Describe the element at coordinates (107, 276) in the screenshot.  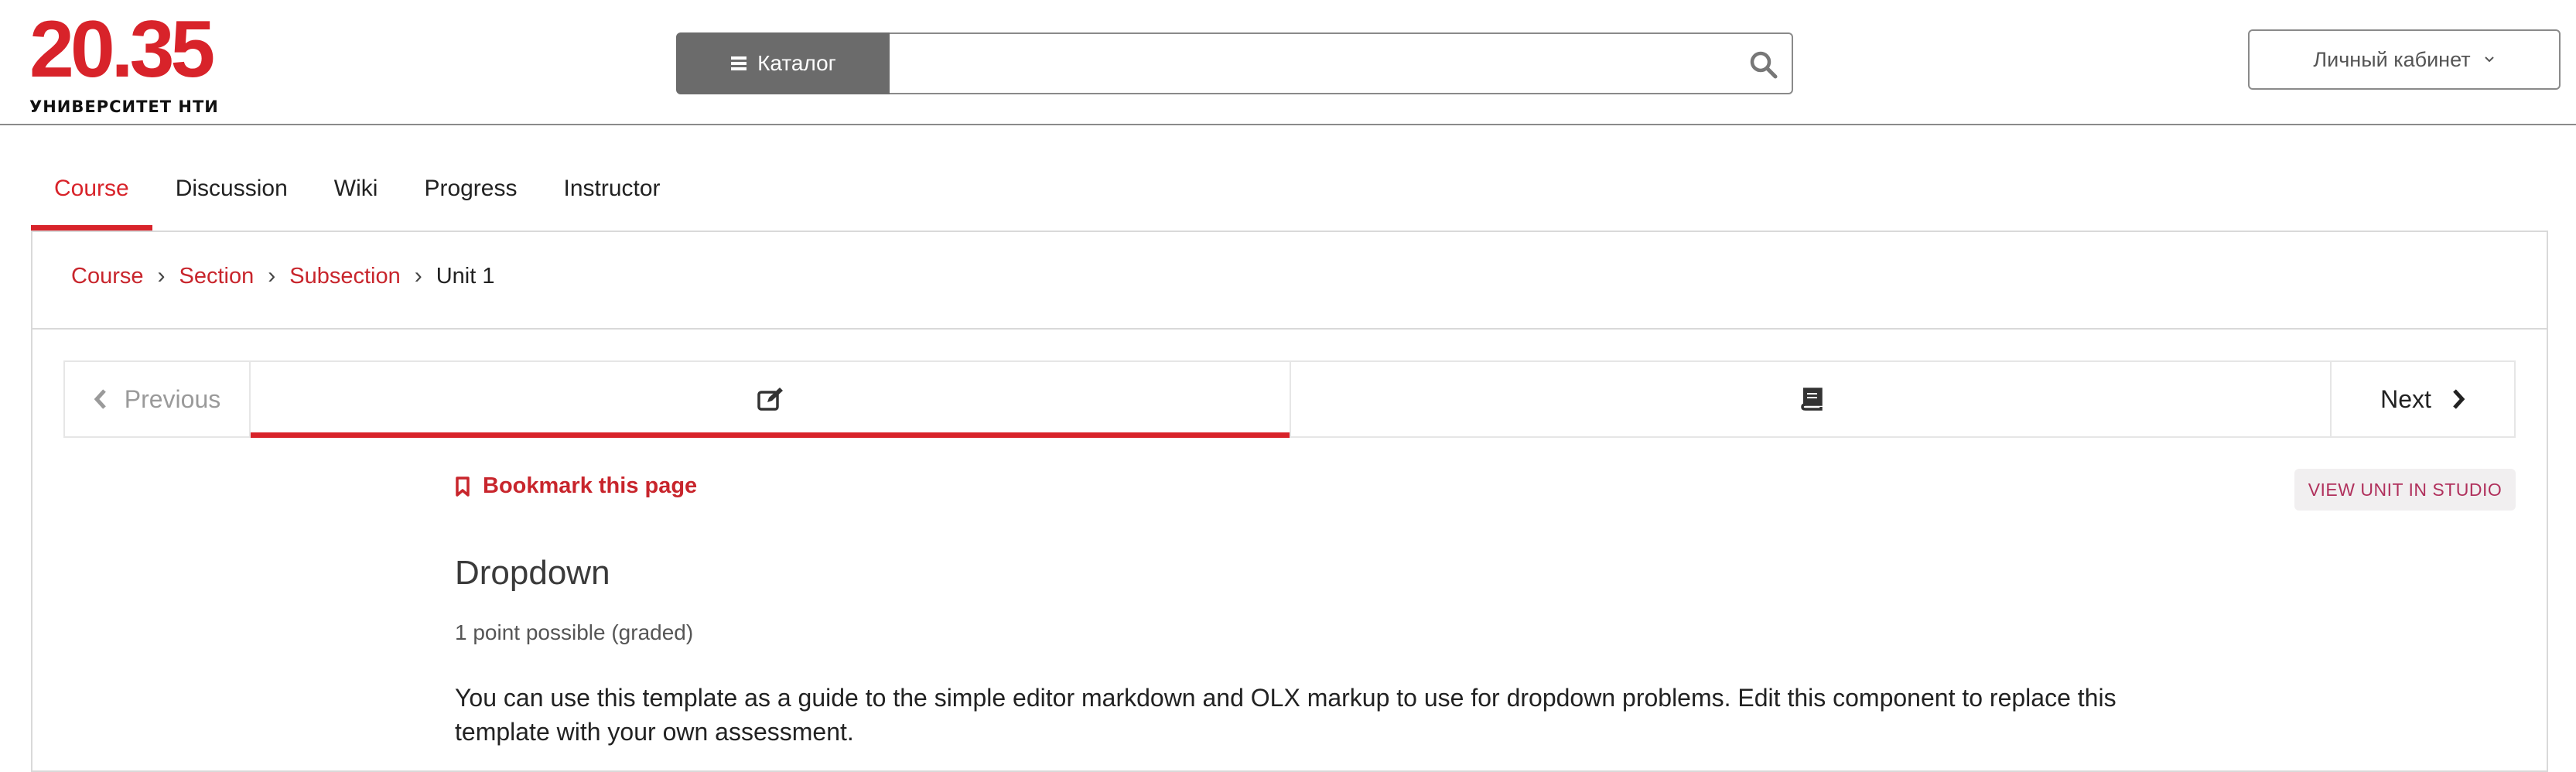
I see `breadcrumb-course: Course` at that location.